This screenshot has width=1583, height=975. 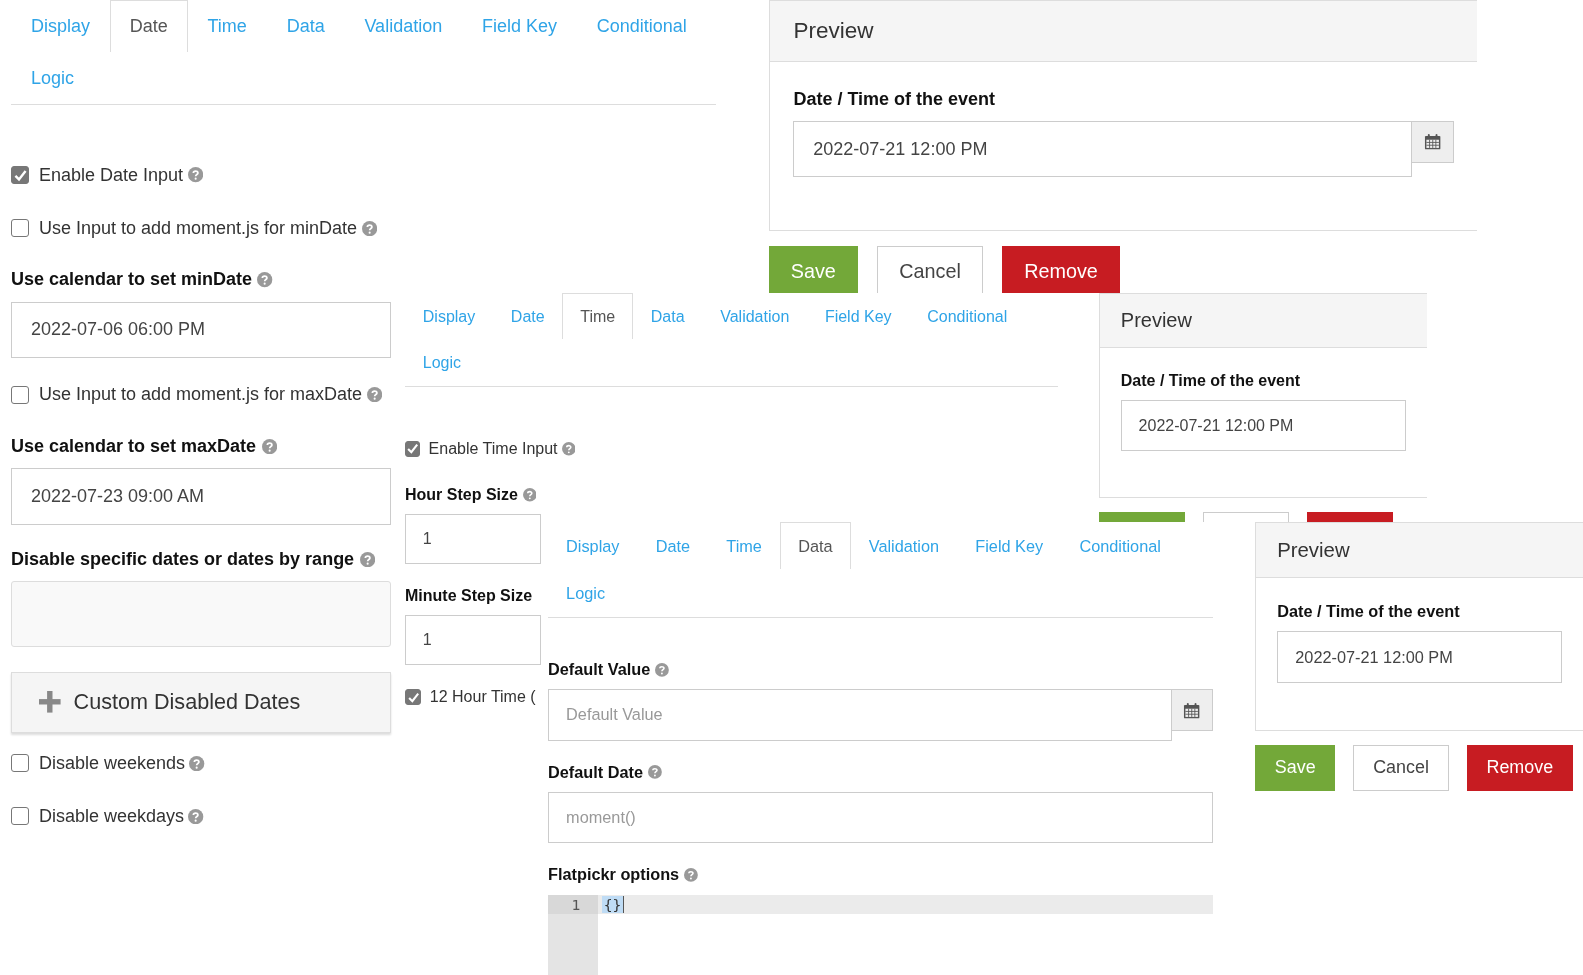 I want to click on line-number: 1, so click(x=573, y=904).